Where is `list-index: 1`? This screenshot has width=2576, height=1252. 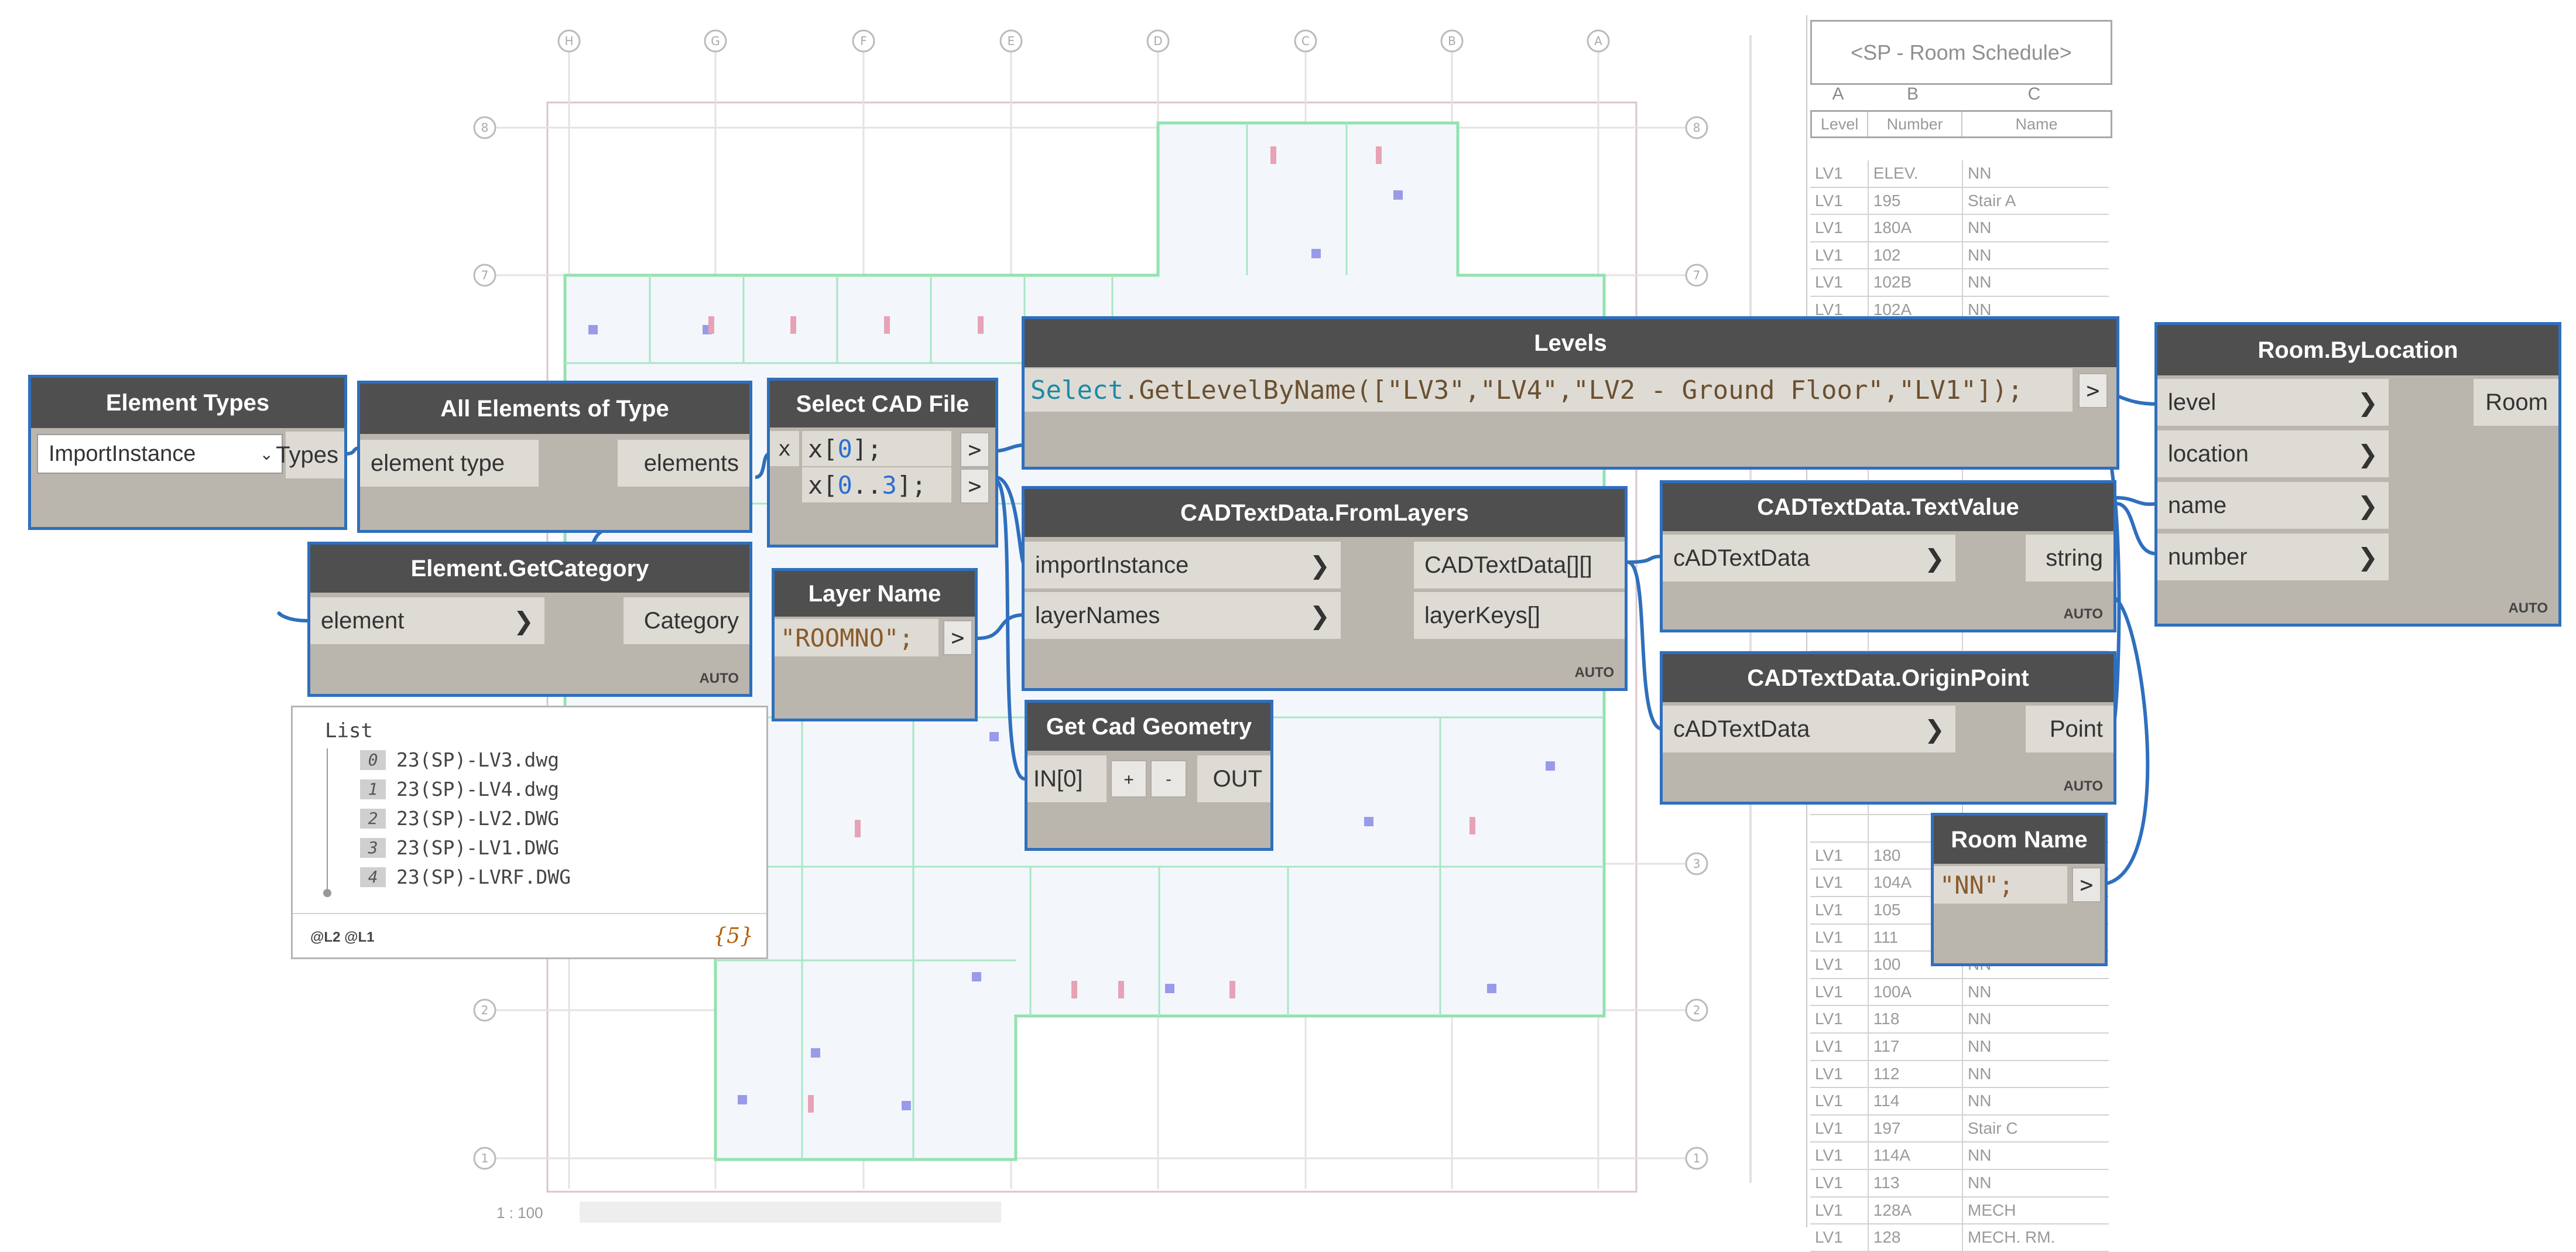
list-index: 1 is located at coordinates (373, 789).